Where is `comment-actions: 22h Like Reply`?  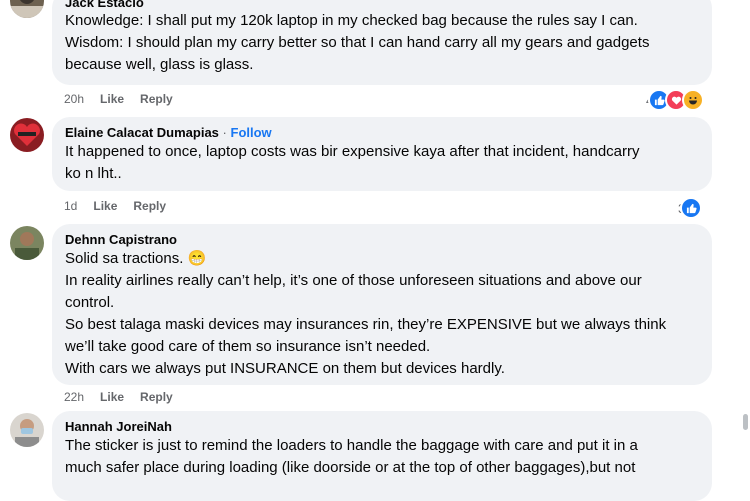 comment-actions: 22h Like Reply is located at coordinates (126, 397).